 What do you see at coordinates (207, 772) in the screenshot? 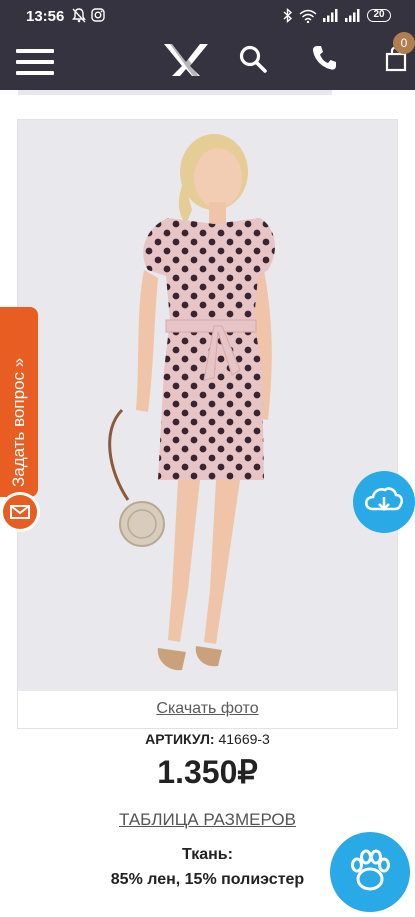
I see `price: 1.350₽` at bounding box center [207, 772].